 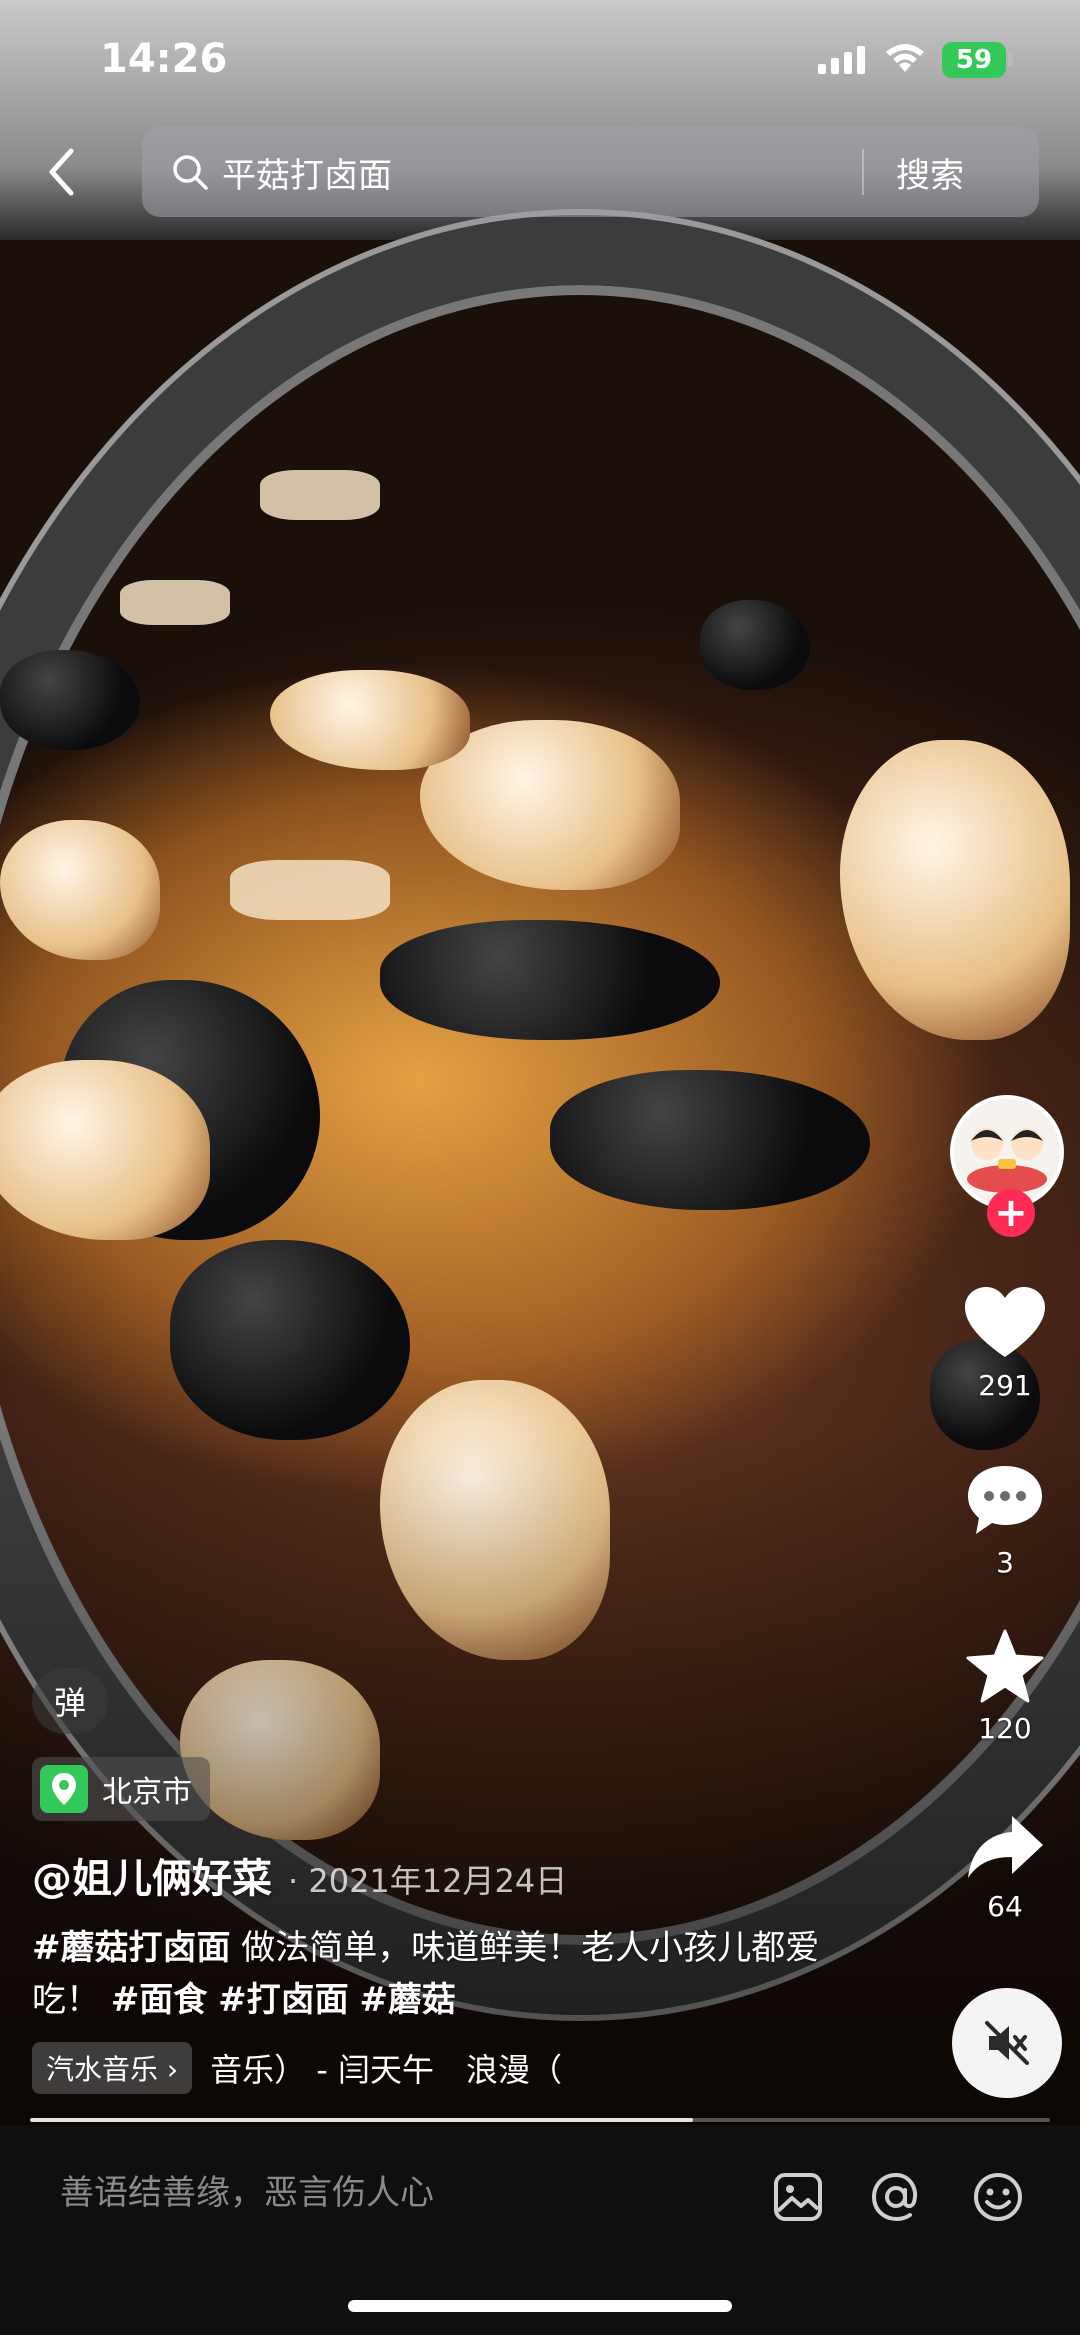 I want to click on share-button: 64, so click(x=1005, y=1867).